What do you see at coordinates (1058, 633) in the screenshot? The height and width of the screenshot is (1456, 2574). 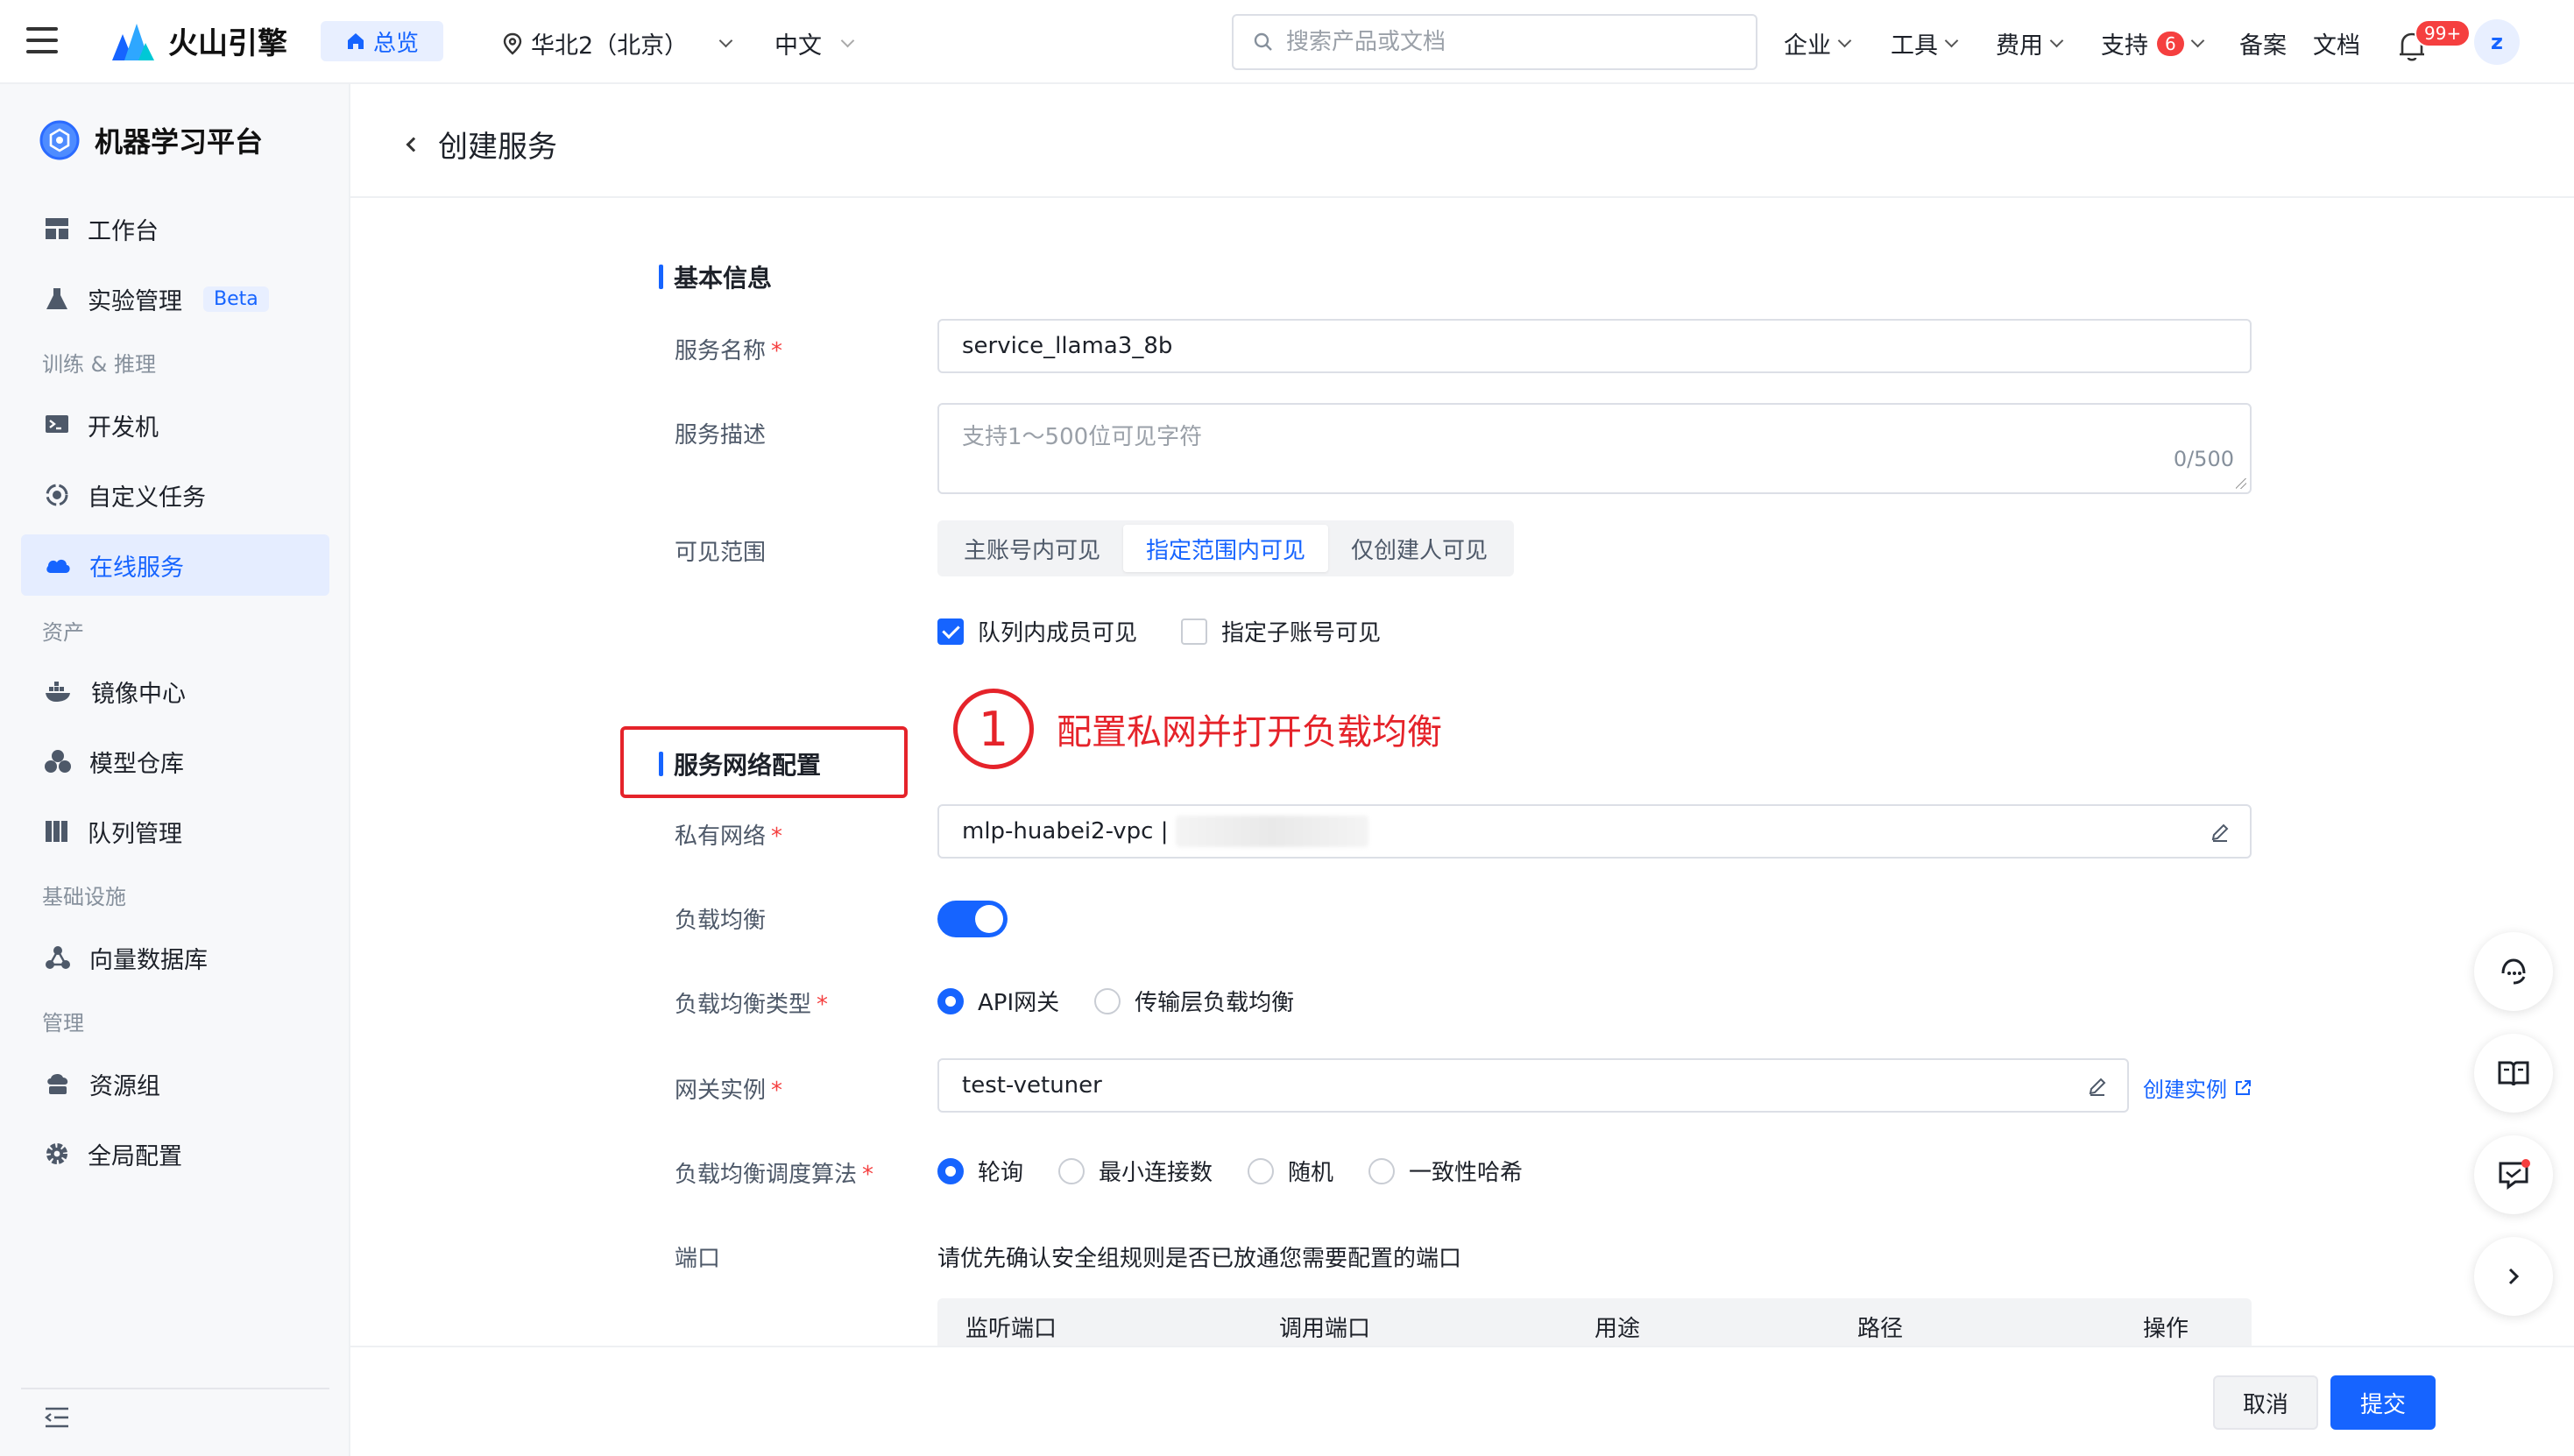 I see `checkbox-label: 队列内成员可见` at bounding box center [1058, 633].